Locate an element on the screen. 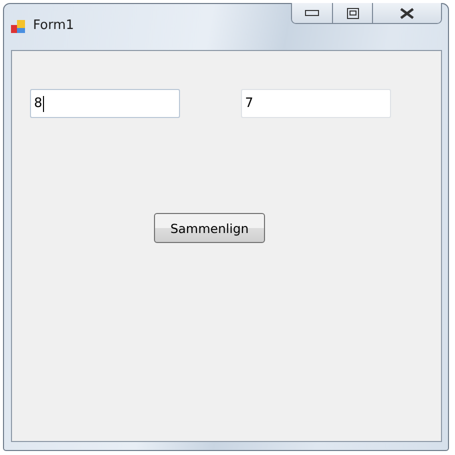  text-field: 7 is located at coordinates (316, 103).